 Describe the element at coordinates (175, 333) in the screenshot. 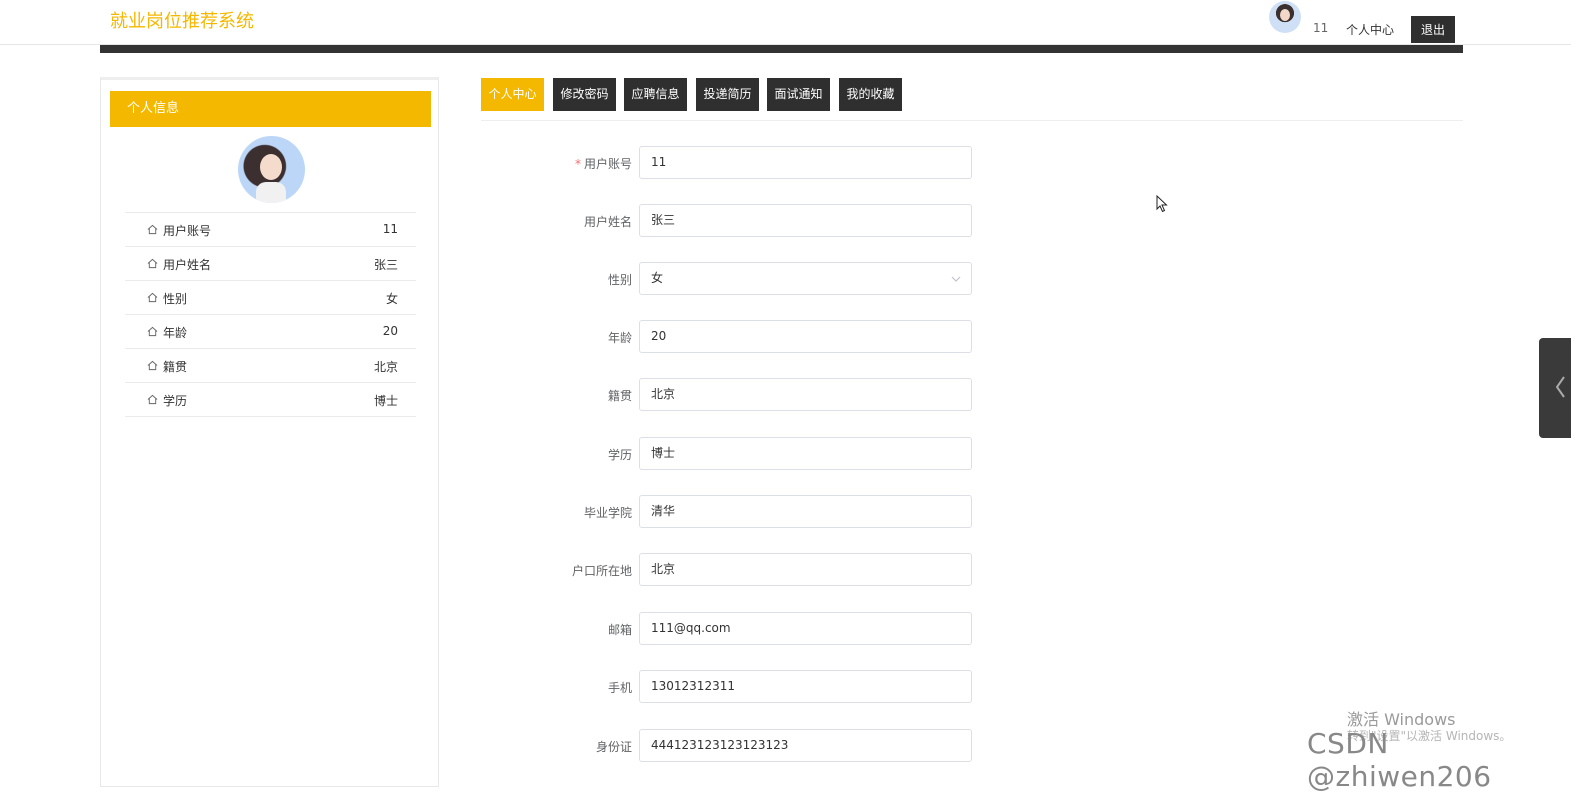

I see `info-label: 年龄` at that location.